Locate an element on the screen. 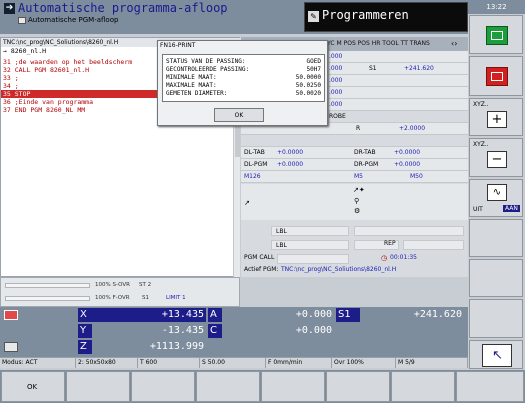 The height and width of the screenshot is (403, 525). softkey-uit-aan: ∿ UIT AAN is located at coordinates (496, 198).